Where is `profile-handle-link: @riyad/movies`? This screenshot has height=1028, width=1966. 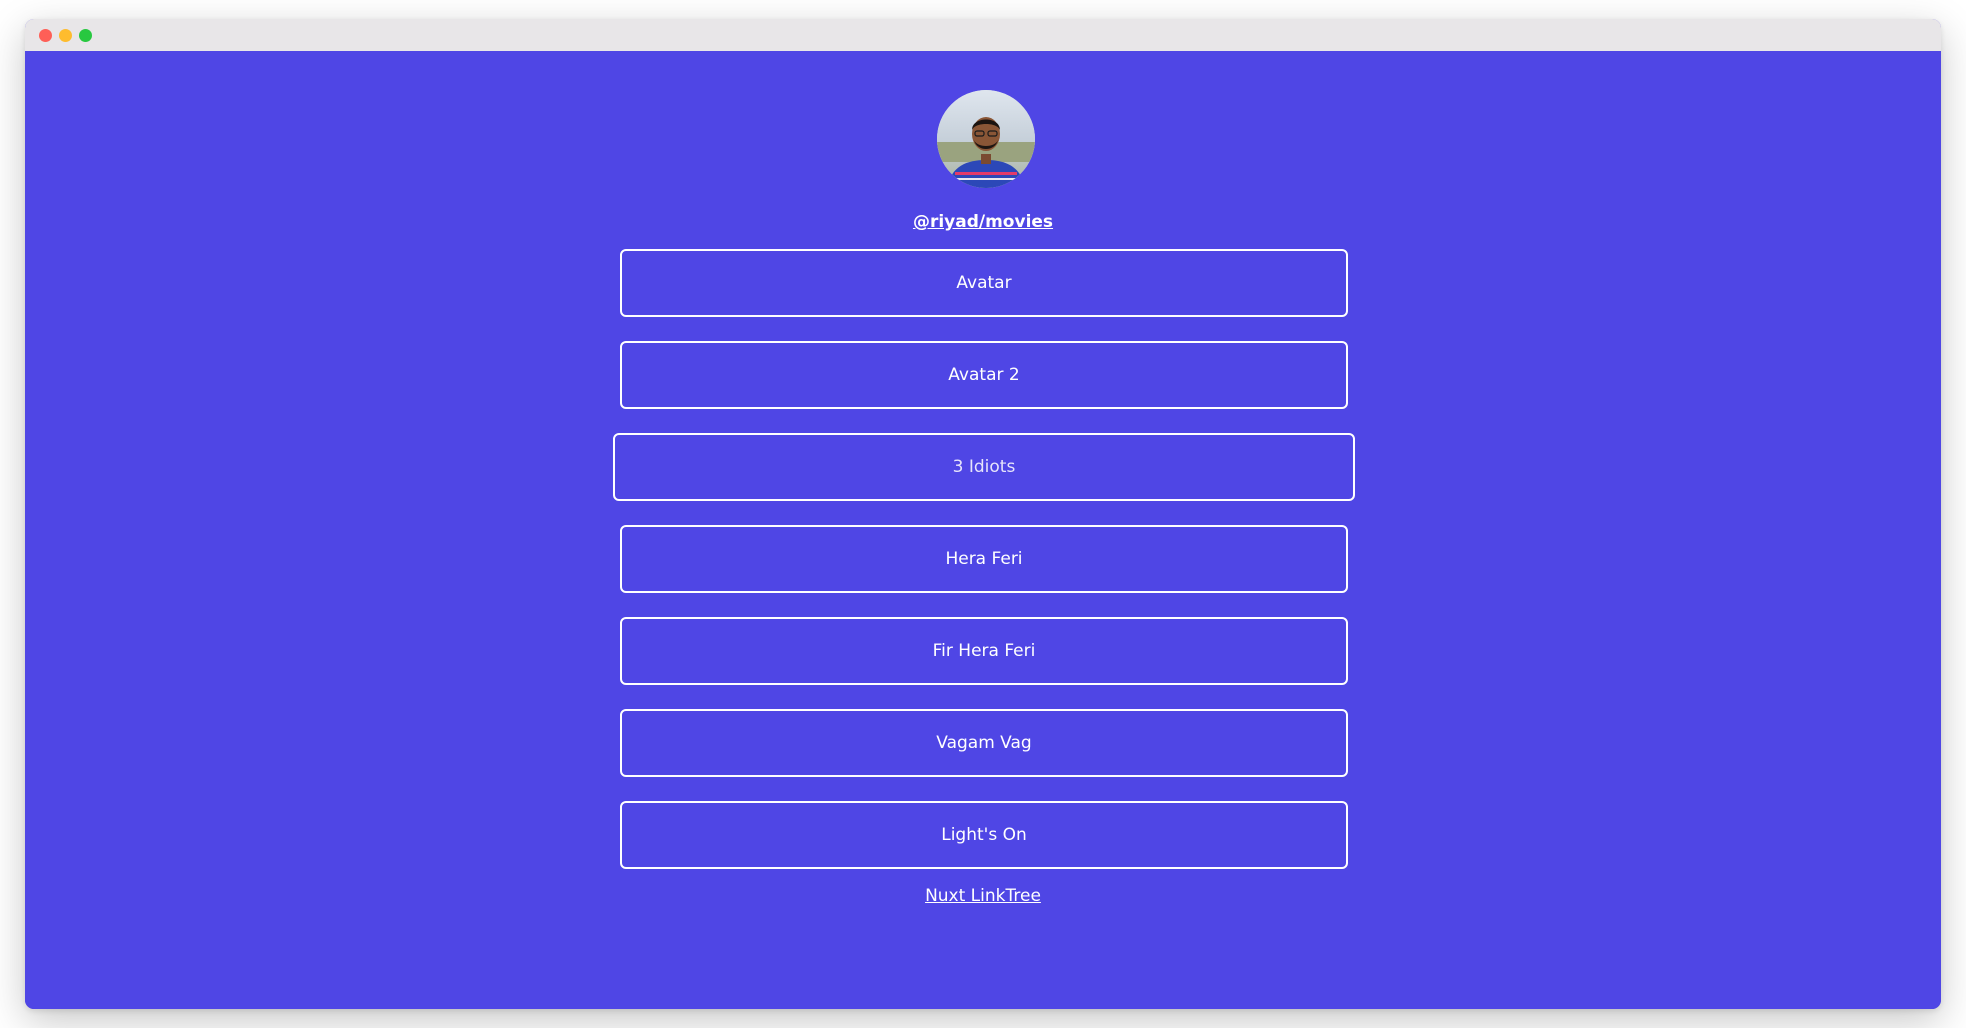
profile-handle-link: @riyad/movies is located at coordinates (983, 222).